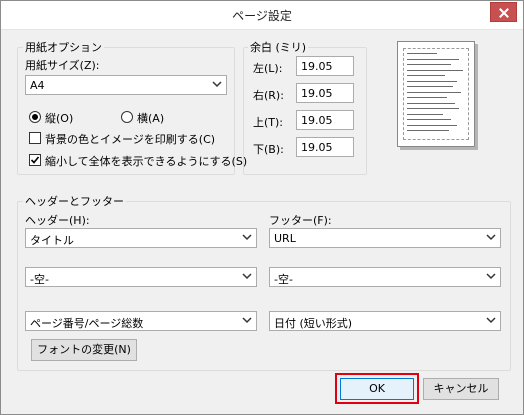 This screenshot has height=415, width=524. I want to click on margin-right-input, so click(325, 93).